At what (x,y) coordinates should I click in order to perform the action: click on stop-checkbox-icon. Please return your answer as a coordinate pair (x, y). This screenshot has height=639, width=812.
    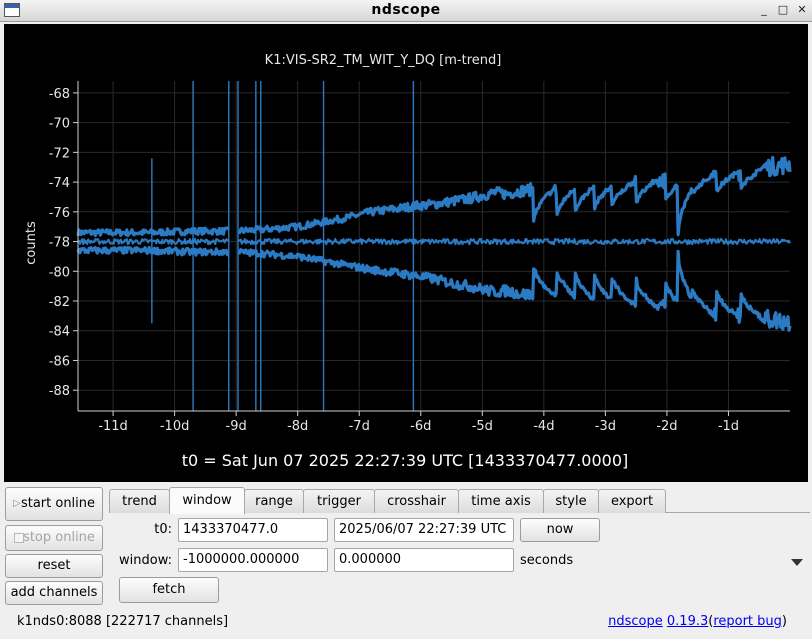
    Looking at the image, I should click on (19, 538).